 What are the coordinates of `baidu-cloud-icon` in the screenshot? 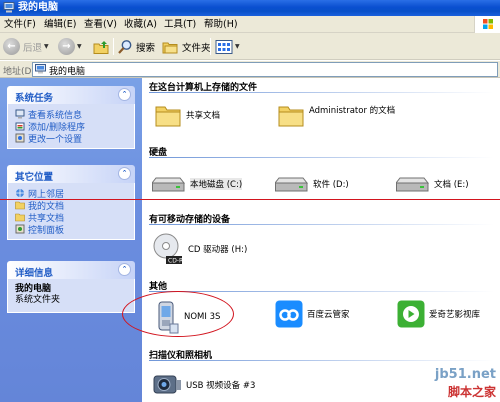 It's located at (289, 314).